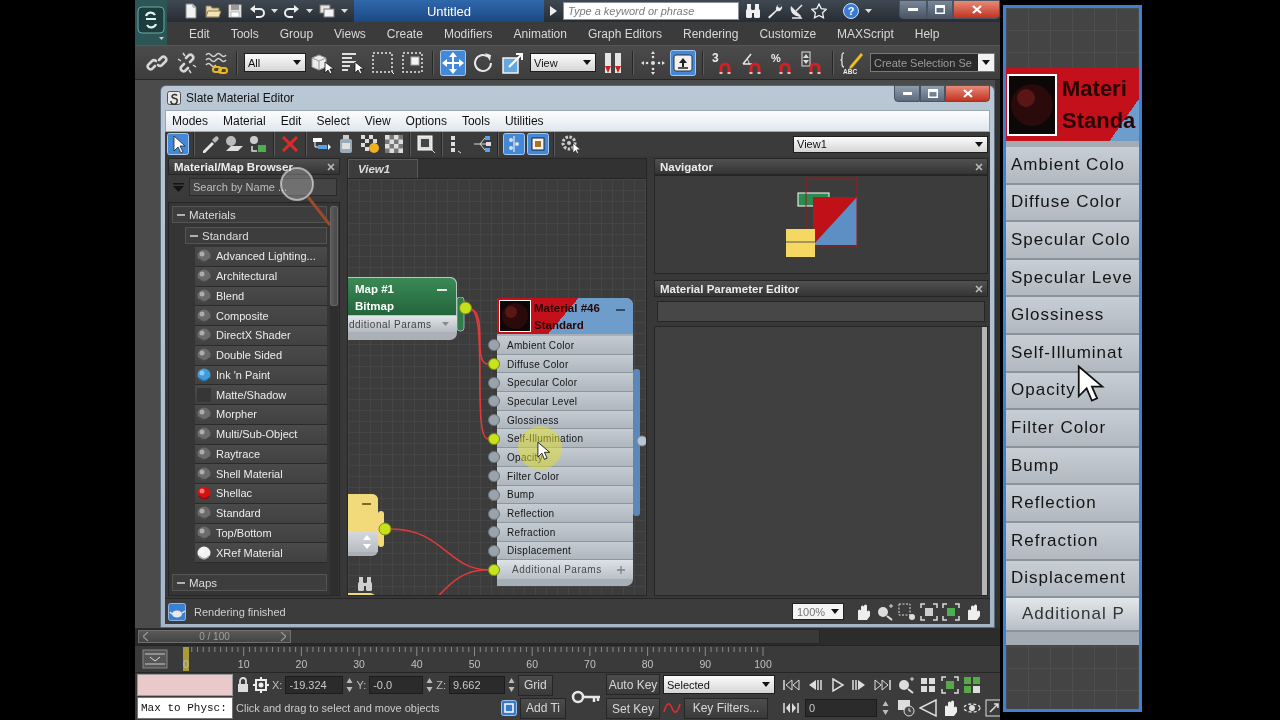  What do you see at coordinates (907, 611) in the screenshot?
I see `zoom-region-icon` at bounding box center [907, 611].